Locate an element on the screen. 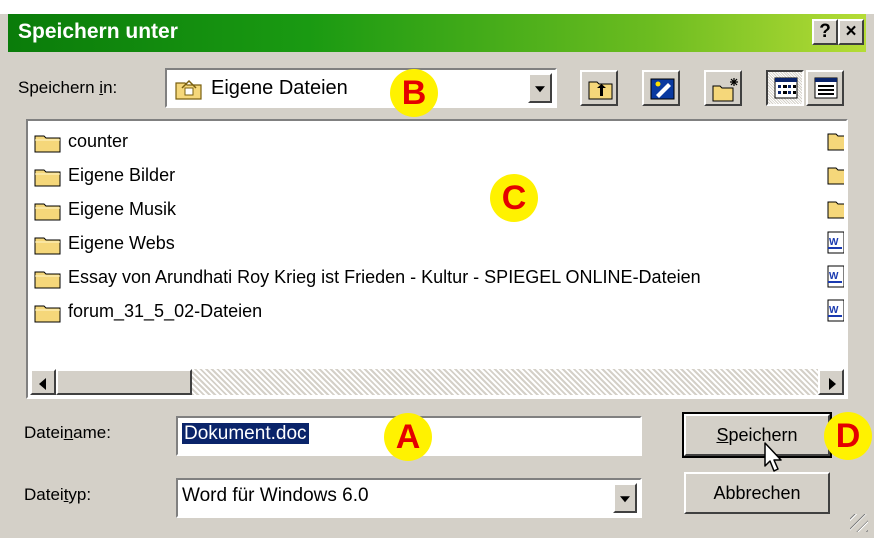  item-name: counter is located at coordinates (98, 141).